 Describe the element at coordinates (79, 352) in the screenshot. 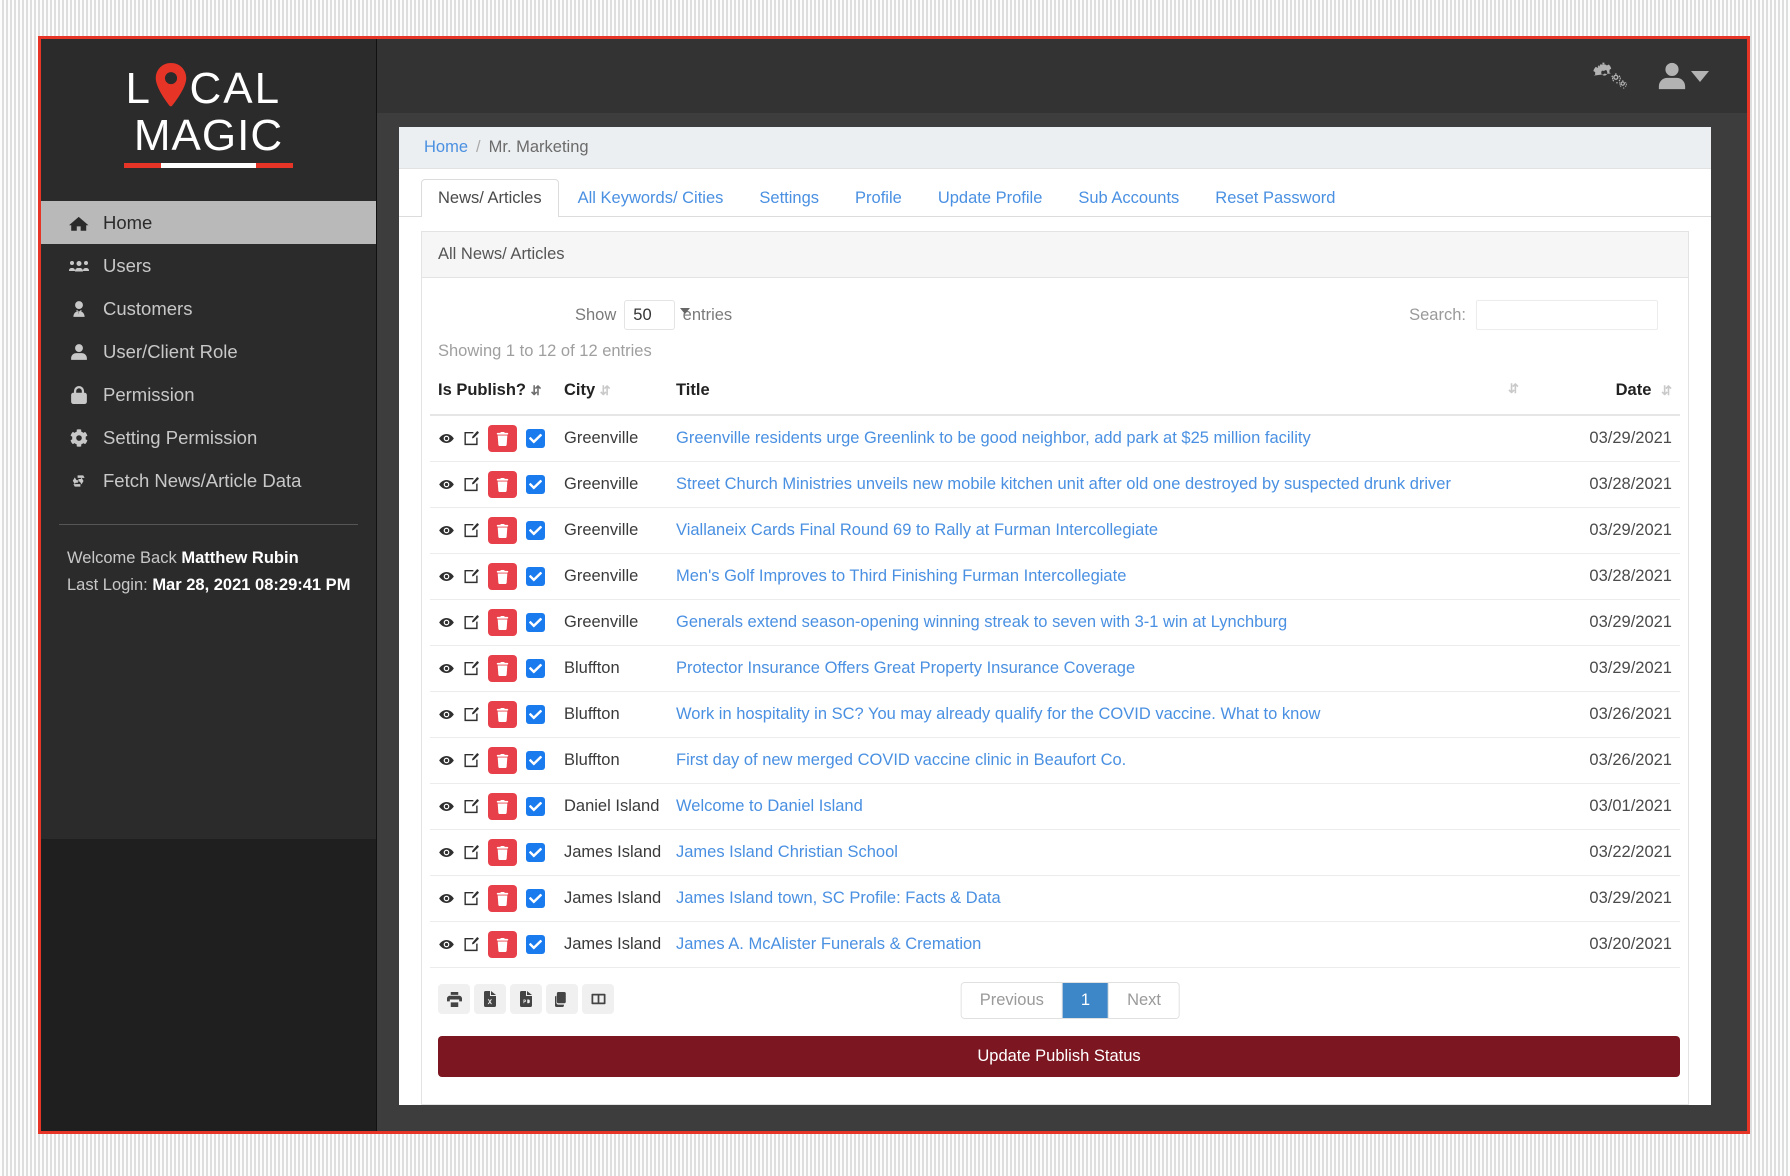

I see `user-icon` at that location.